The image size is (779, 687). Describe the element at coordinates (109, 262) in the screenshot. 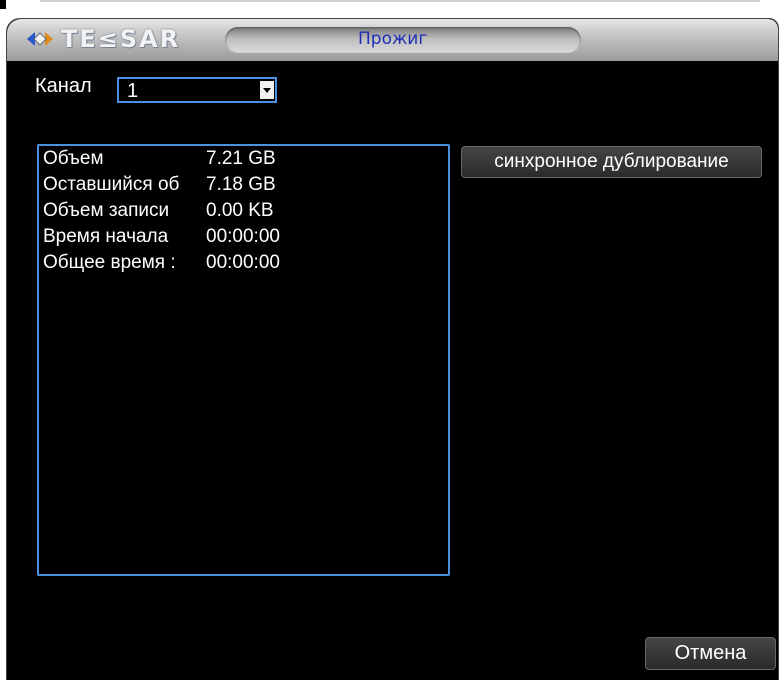

I see `info-label: Общее время :` at that location.